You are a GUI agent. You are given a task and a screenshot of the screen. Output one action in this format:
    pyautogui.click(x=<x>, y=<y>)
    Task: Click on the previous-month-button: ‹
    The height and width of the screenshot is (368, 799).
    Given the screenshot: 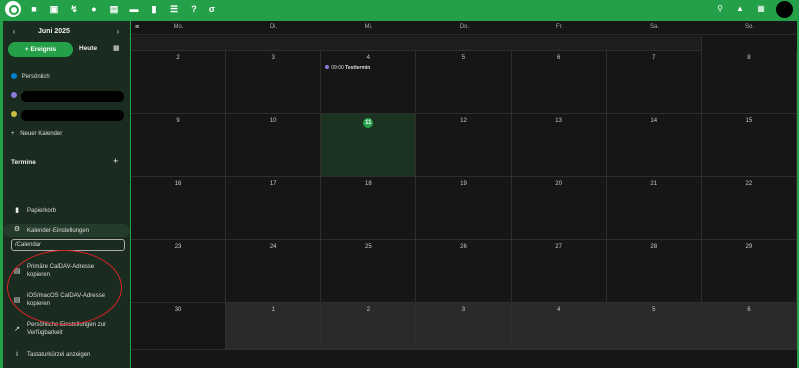 What is the action you would take?
    pyautogui.click(x=14, y=31)
    